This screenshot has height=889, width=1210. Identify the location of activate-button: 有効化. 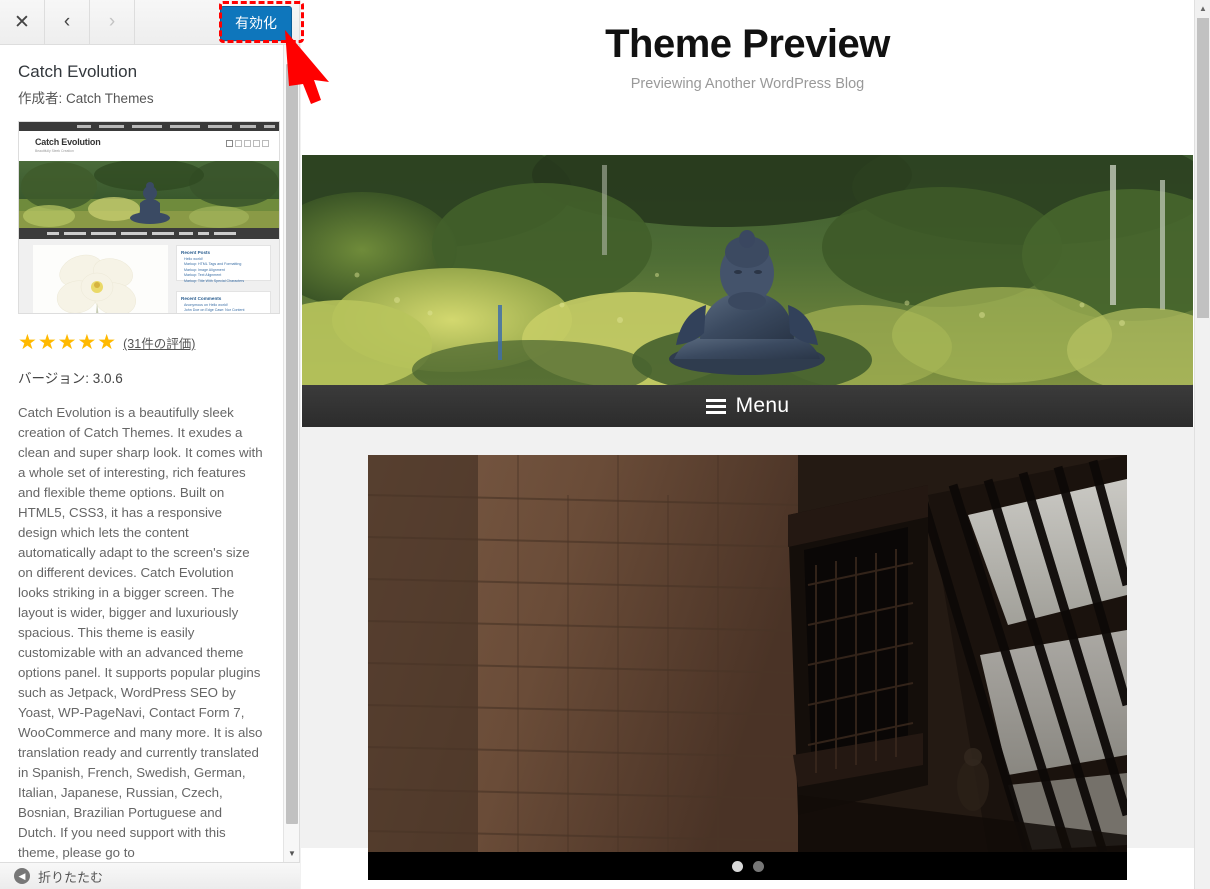
(256, 23).